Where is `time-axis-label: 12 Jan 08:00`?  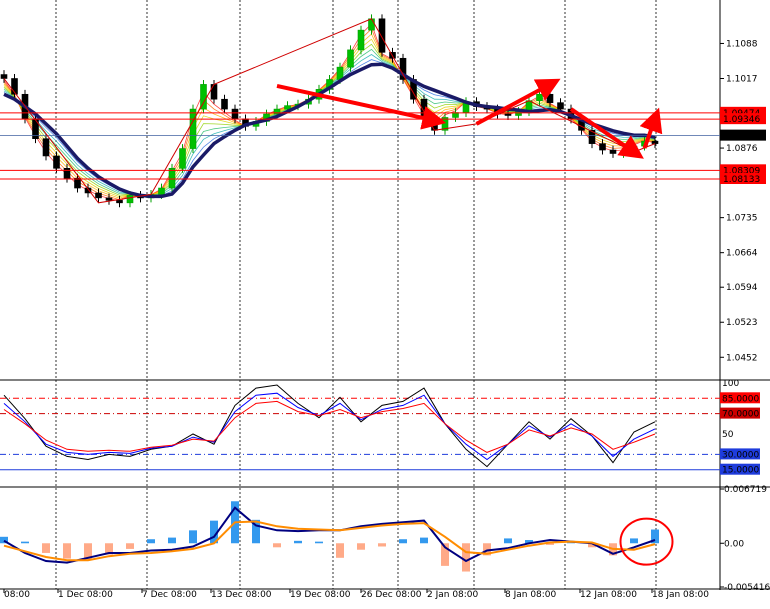
time-axis-label: 12 Jan 08:00 is located at coordinates (608, 595).